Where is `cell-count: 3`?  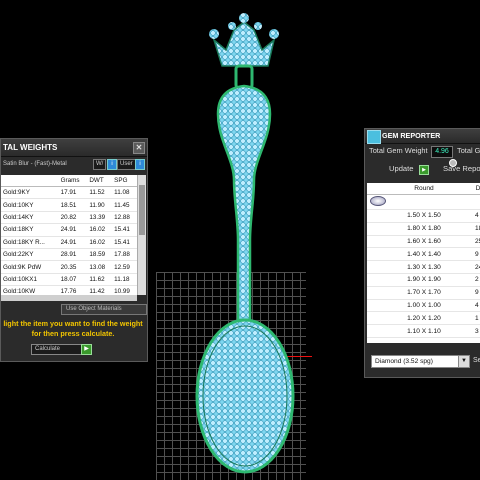 cell-count: 3 is located at coordinates (469, 331).